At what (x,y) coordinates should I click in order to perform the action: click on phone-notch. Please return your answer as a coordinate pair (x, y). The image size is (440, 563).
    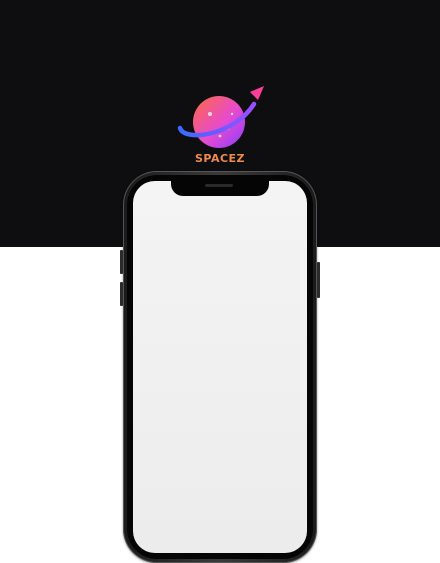
    Looking at the image, I should click on (220, 188).